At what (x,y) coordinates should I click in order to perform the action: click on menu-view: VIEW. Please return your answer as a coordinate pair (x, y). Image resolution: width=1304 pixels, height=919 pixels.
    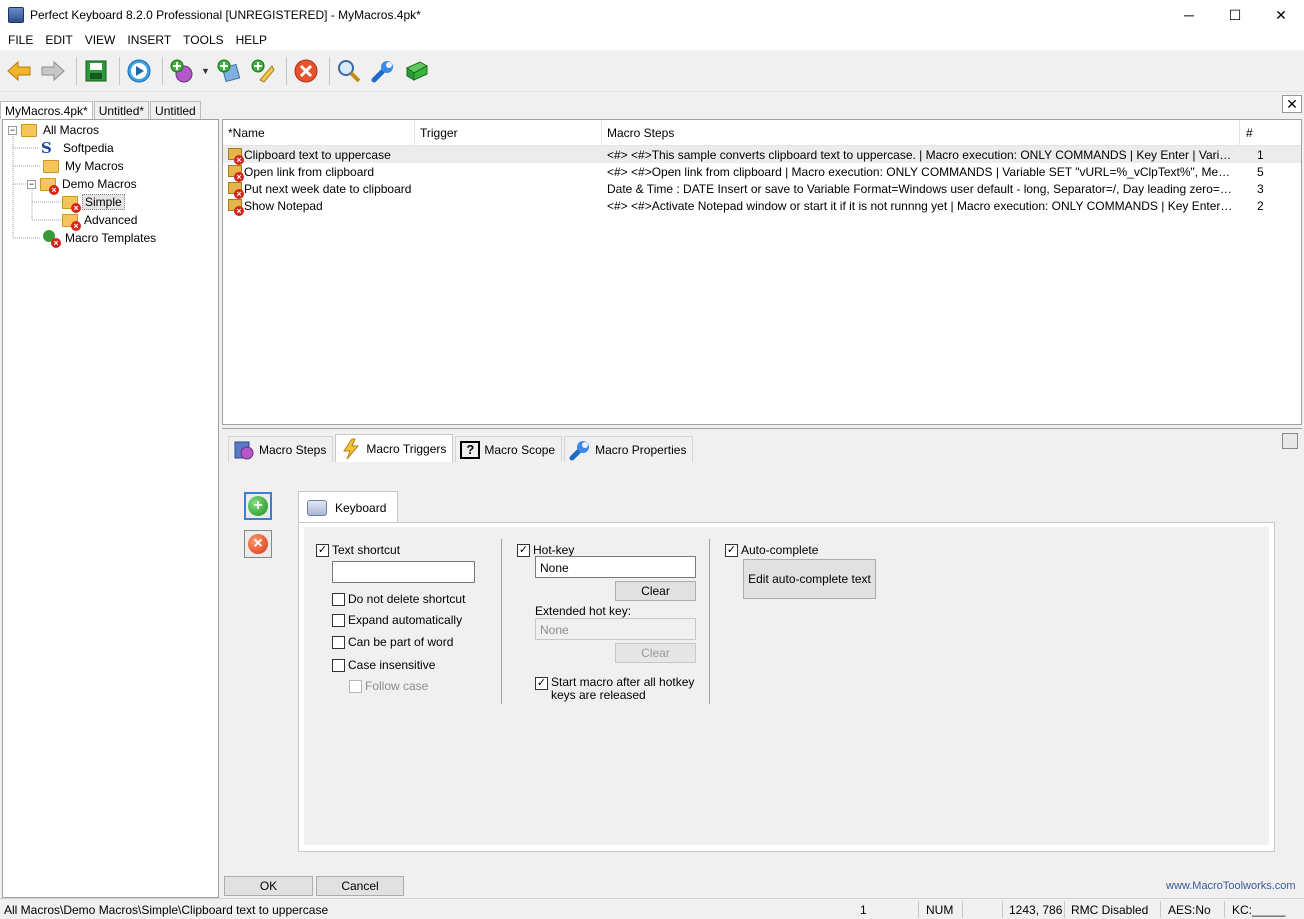
    Looking at the image, I should click on (100, 40).